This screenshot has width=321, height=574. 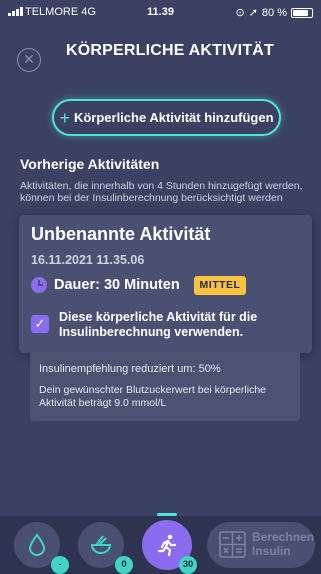 I want to click on physical-activity-count-badge: 30, so click(x=188, y=565).